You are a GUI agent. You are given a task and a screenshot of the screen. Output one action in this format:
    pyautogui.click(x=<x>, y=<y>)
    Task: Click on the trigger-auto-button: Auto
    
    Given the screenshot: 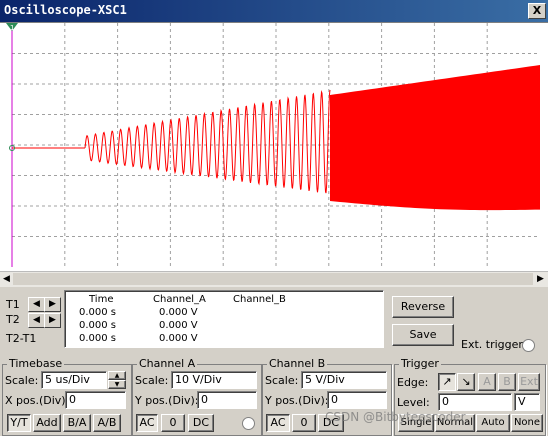 What is the action you would take?
    pyautogui.click(x=493, y=423)
    